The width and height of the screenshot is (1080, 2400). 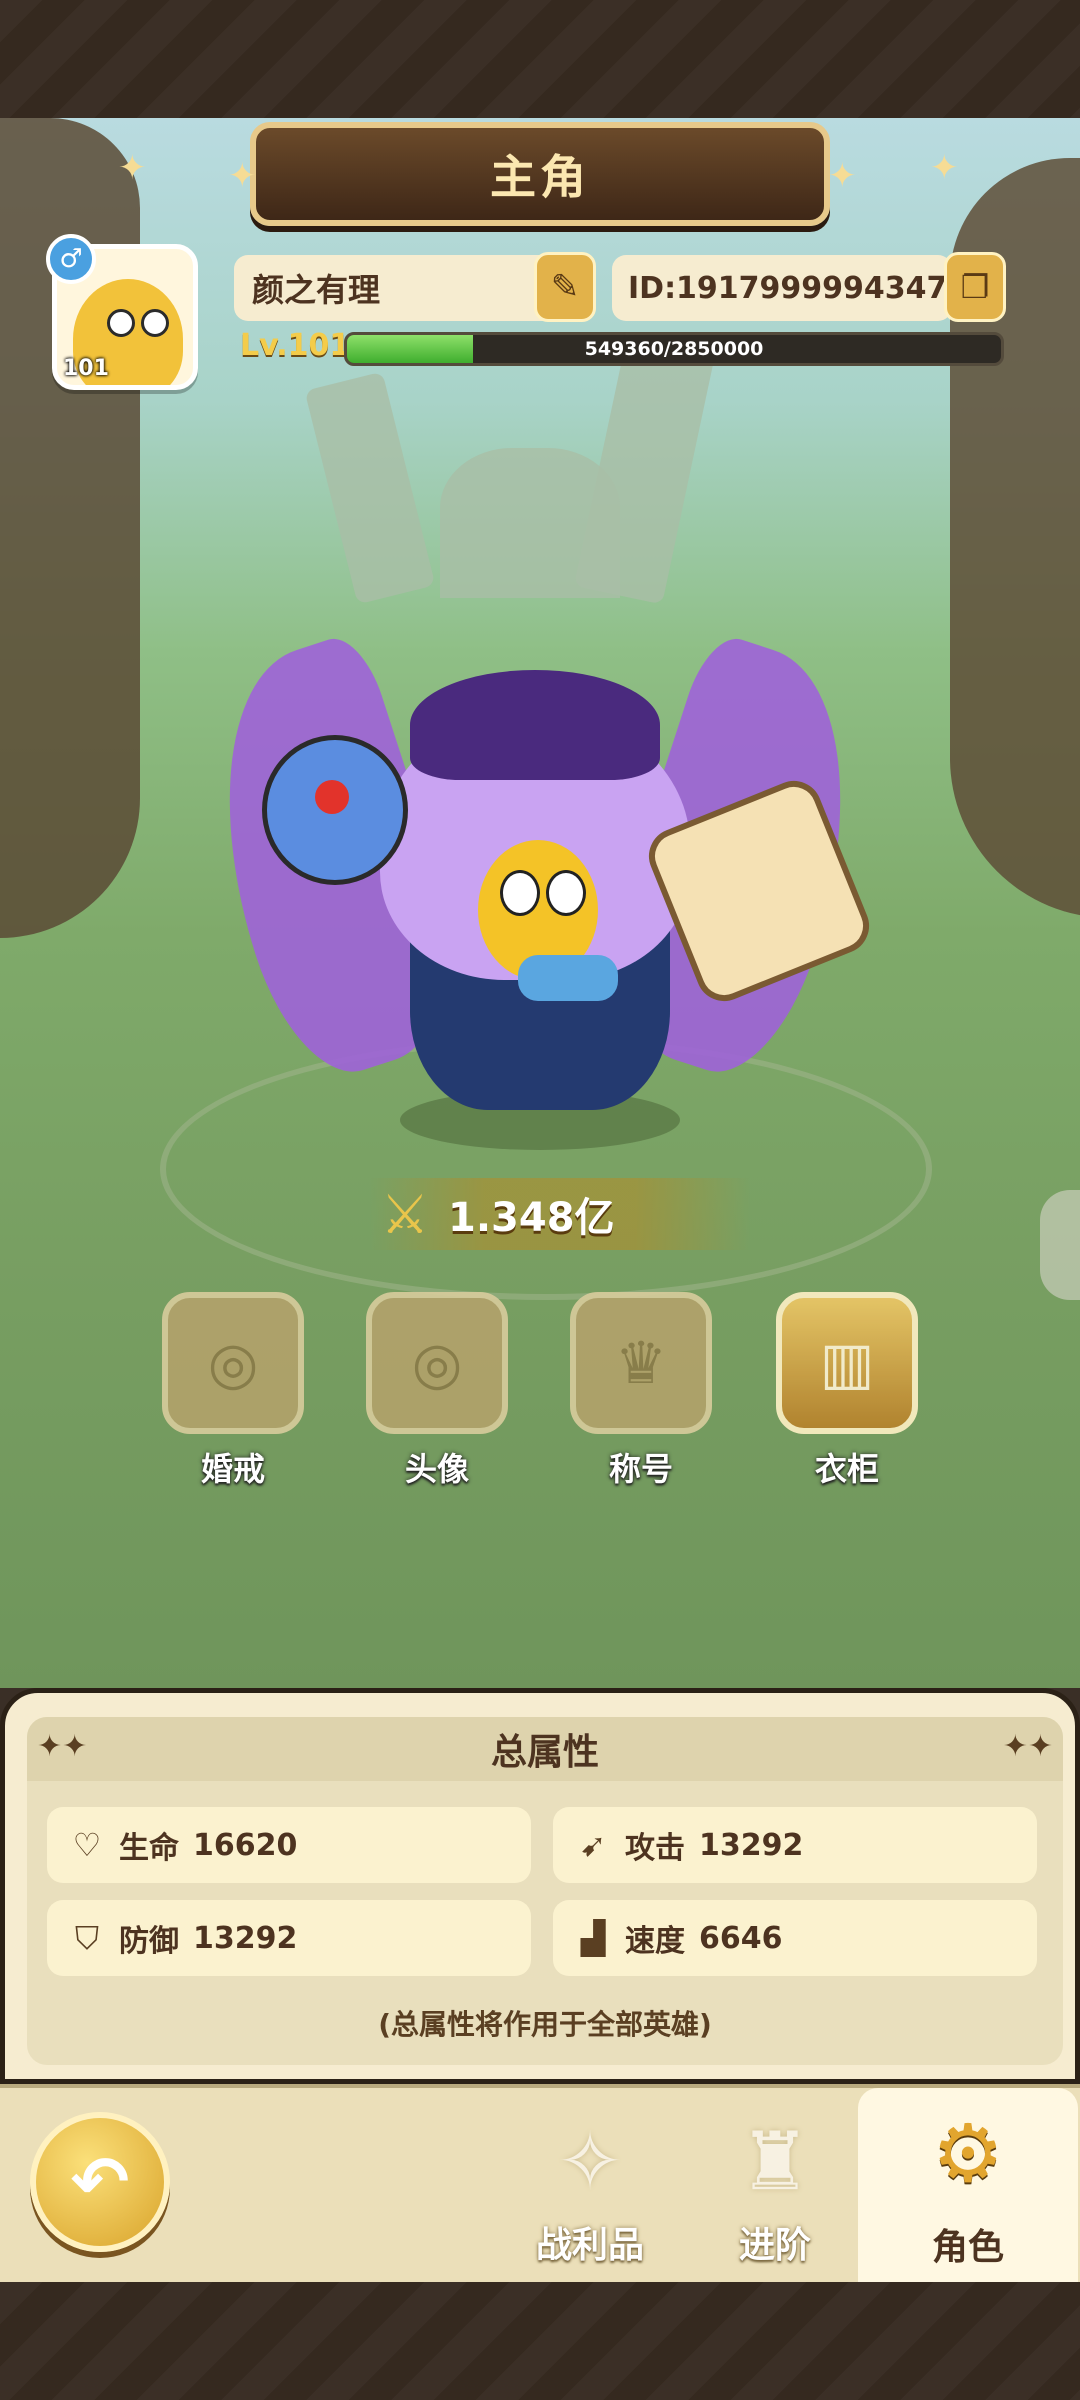 What do you see at coordinates (795, 1938) in the screenshot?
I see `stat-speed: ▟ 速度 6646` at bounding box center [795, 1938].